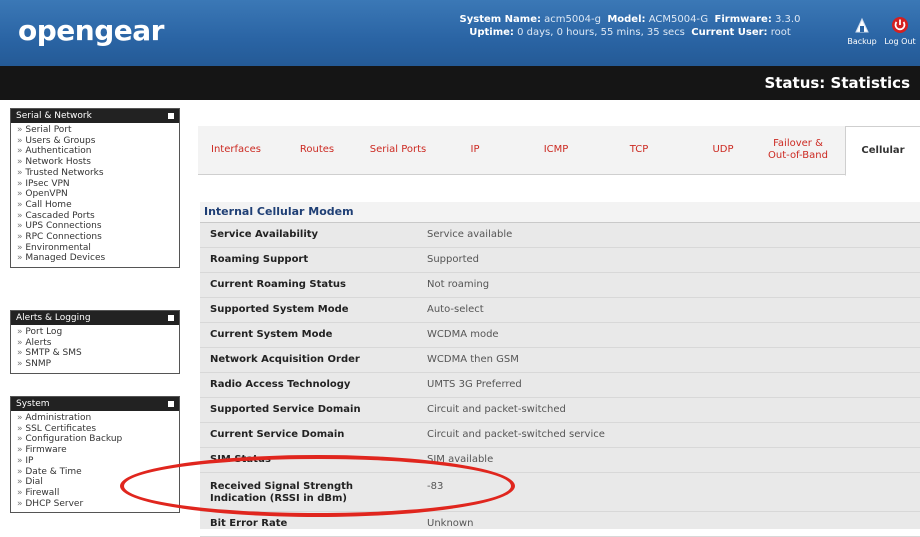  Describe the element at coordinates (516, 434) in the screenshot. I see `row-value: Circuit and packet-switched service` at that location.